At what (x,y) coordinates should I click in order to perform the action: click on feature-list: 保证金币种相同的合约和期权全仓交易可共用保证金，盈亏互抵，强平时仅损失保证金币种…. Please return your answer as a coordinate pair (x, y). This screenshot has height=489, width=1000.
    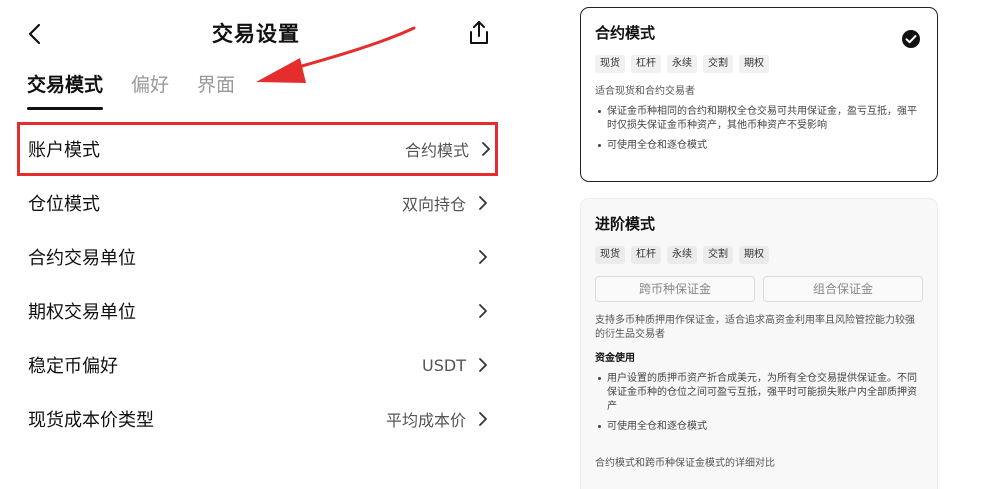
    Looking at the image, I should click on (759, 129).